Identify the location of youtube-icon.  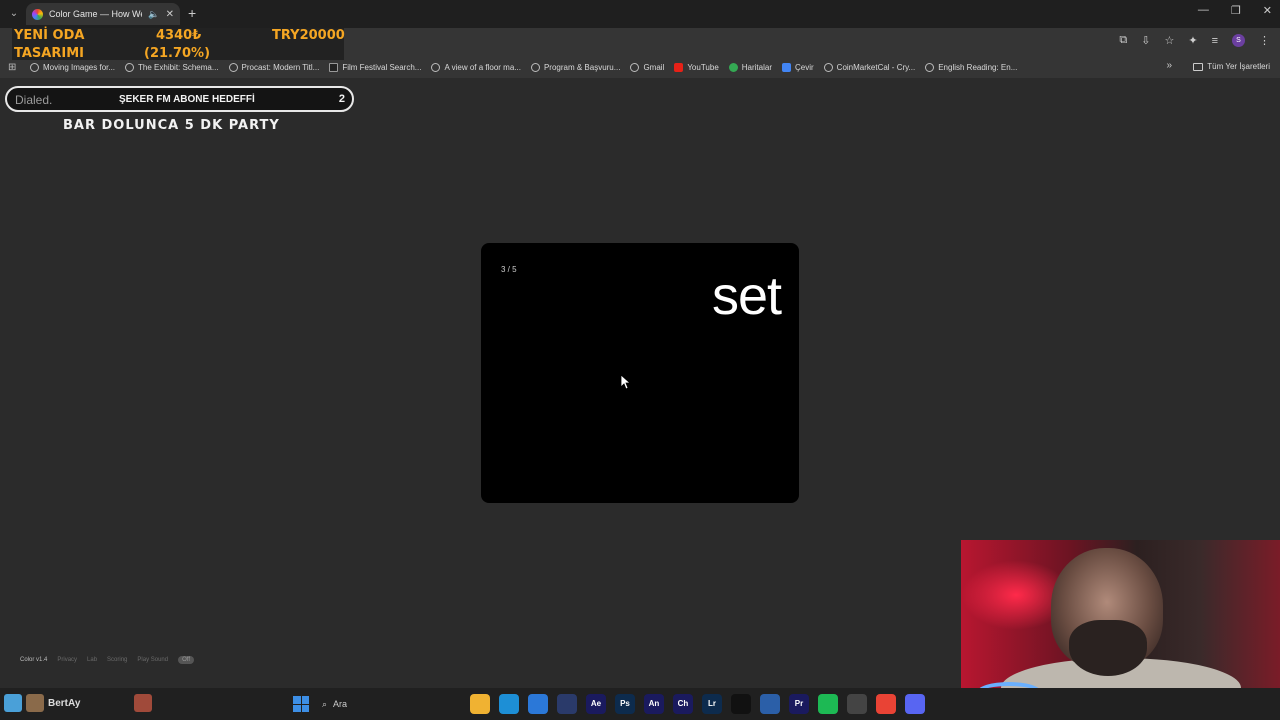
(679, 67).